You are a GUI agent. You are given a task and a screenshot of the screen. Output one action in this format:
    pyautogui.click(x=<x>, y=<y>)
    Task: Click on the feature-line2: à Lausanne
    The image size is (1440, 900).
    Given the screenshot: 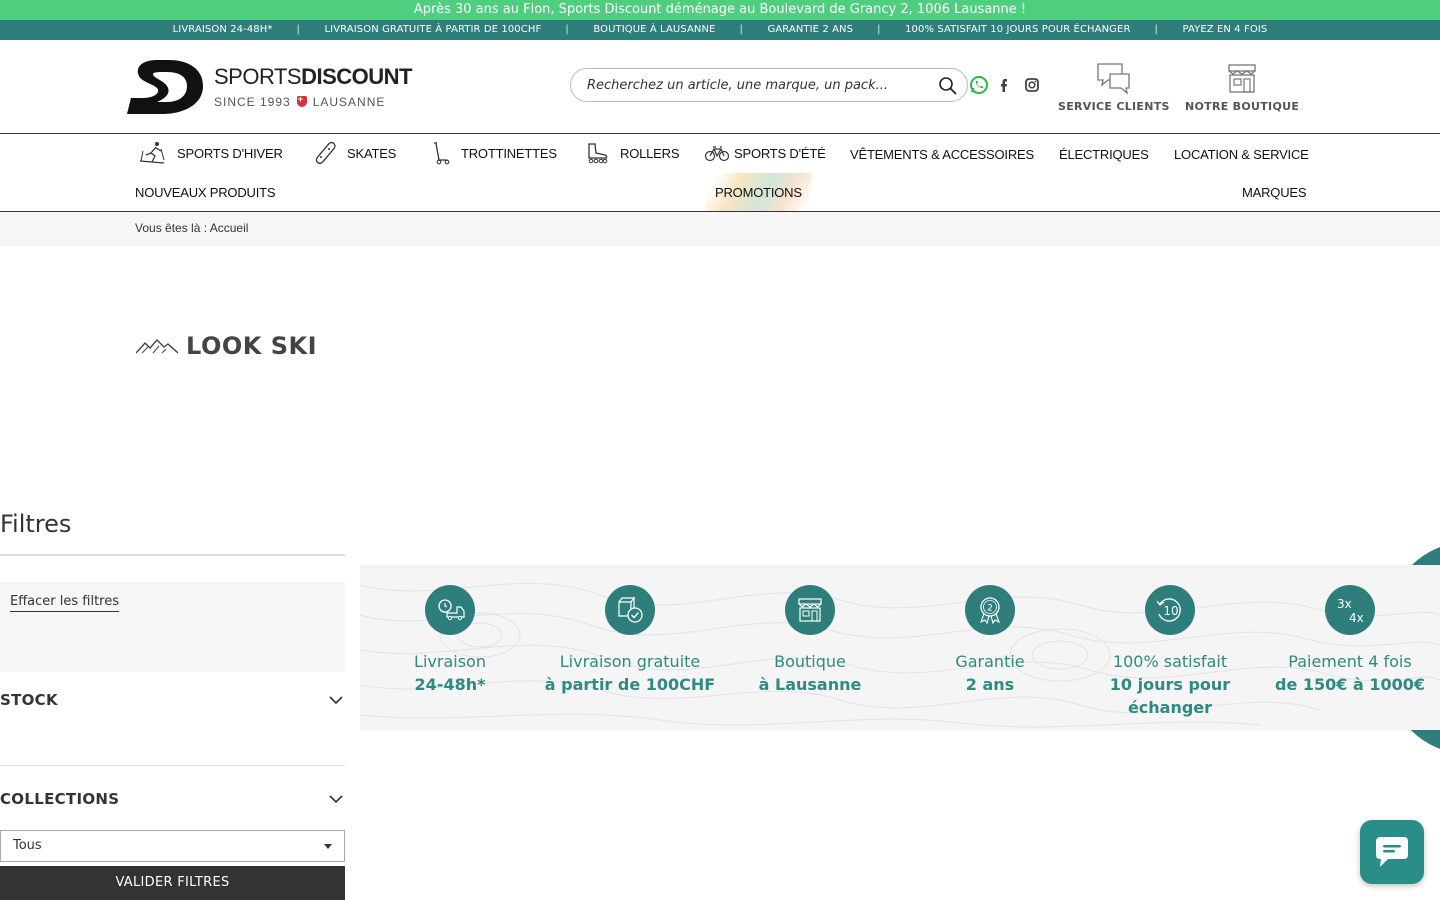 What is the action you would take?
    pyautogui.click(x=810, y=684)
    